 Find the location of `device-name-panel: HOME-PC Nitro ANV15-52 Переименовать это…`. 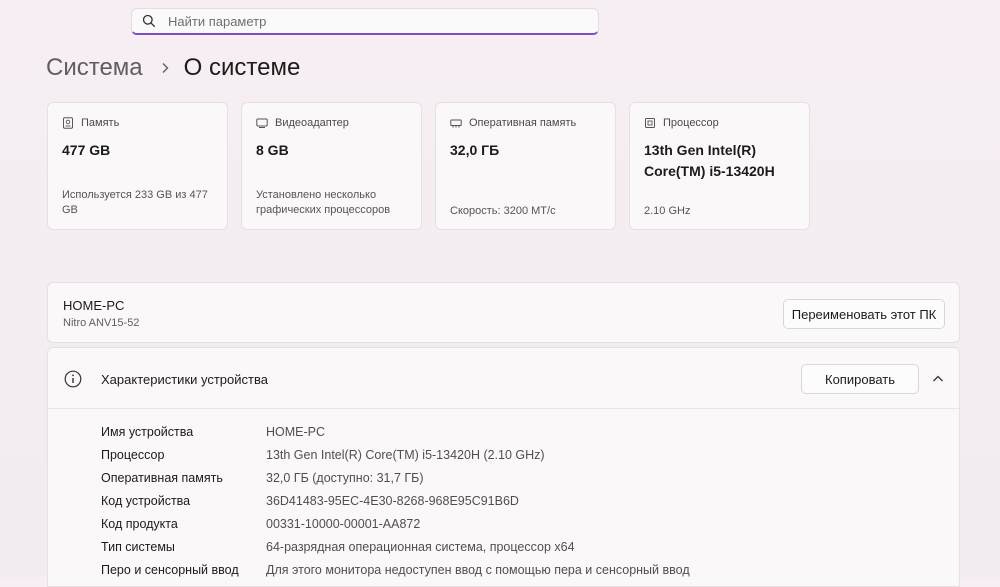

device-name-panel: HOME-PC Nitro ANV15-52 Переименовать это… is located at coordinates (503, 312).